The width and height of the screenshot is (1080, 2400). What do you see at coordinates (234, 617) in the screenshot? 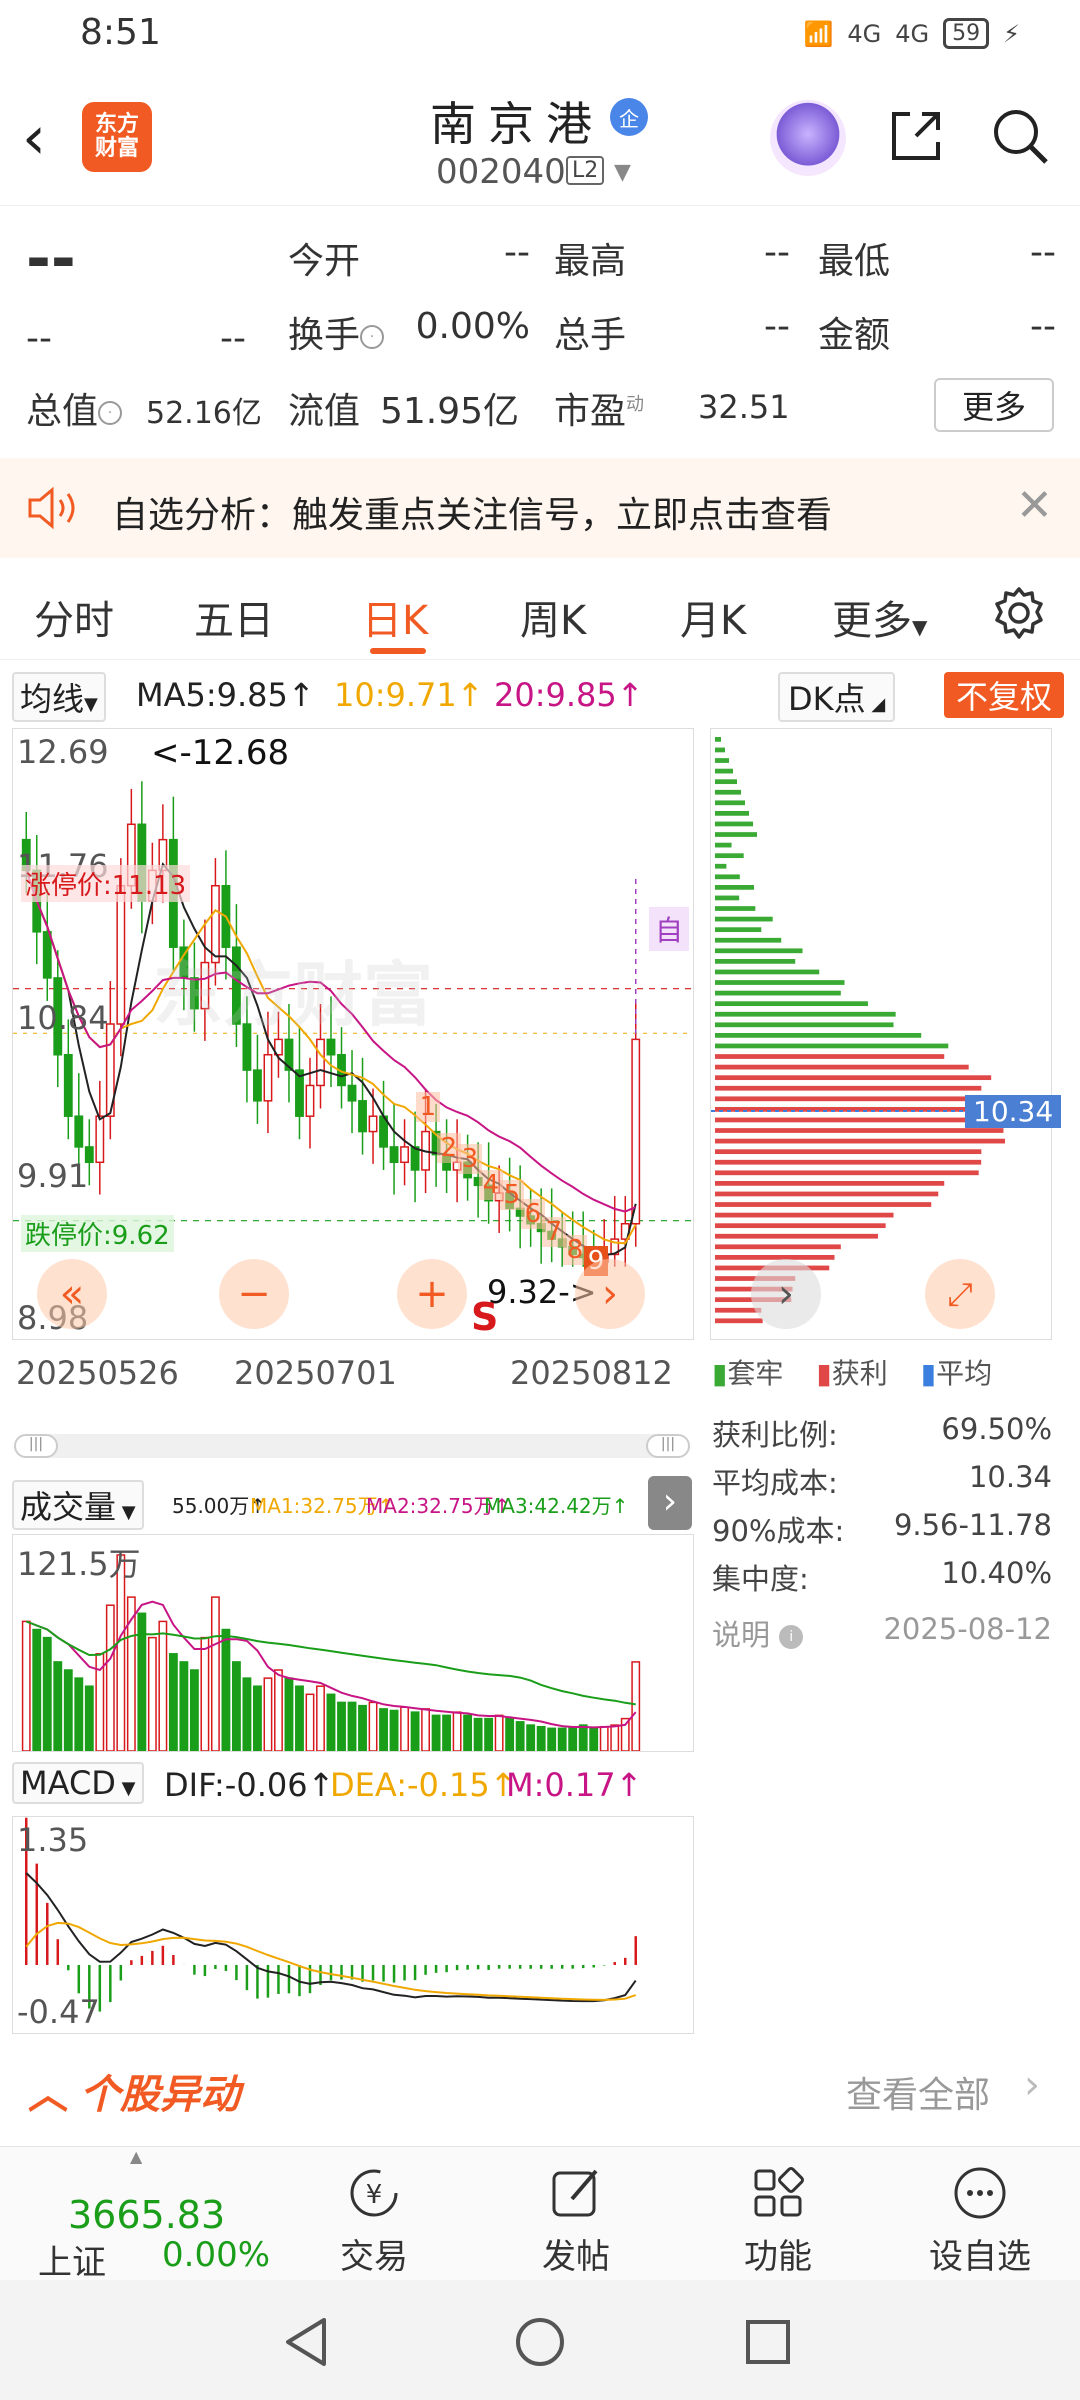
I see `tab-five-day: 五日` at bounding box center [234, 617].